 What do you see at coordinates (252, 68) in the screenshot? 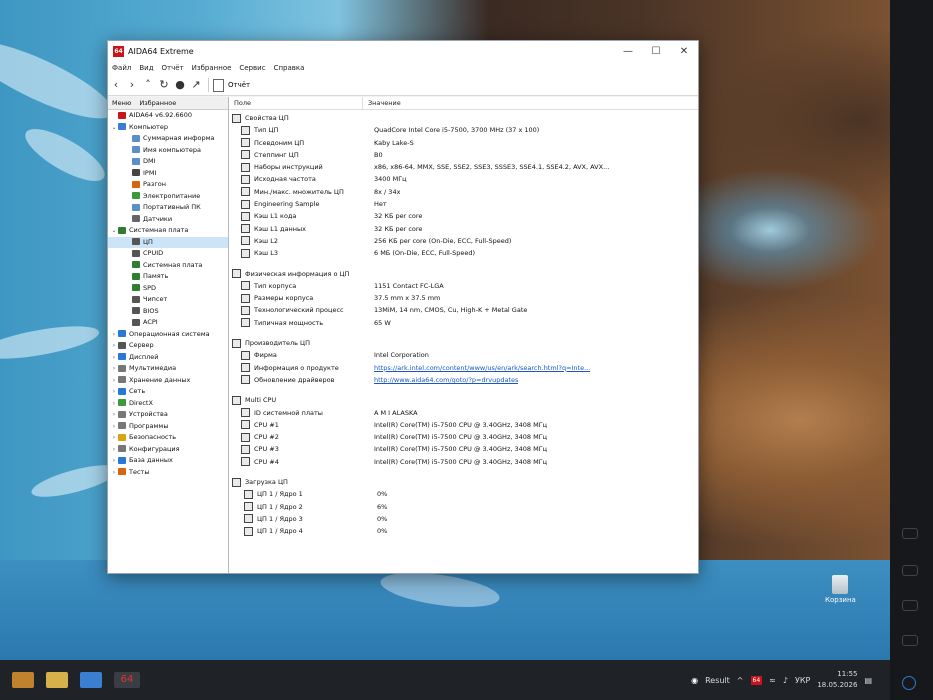
I see `menu-service: Сервис` at bounding box center [252, 68].